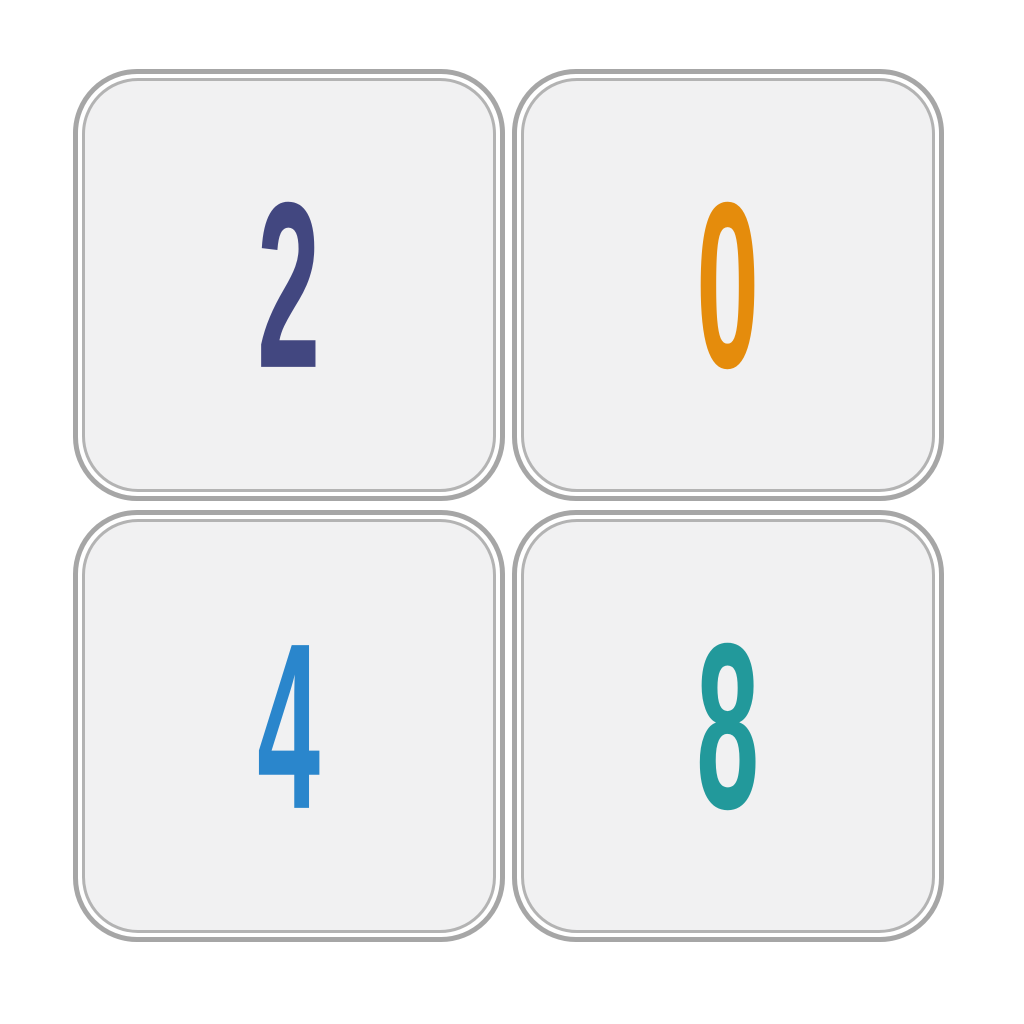  I want to click on tile-digit: 4, so click(289, 726).